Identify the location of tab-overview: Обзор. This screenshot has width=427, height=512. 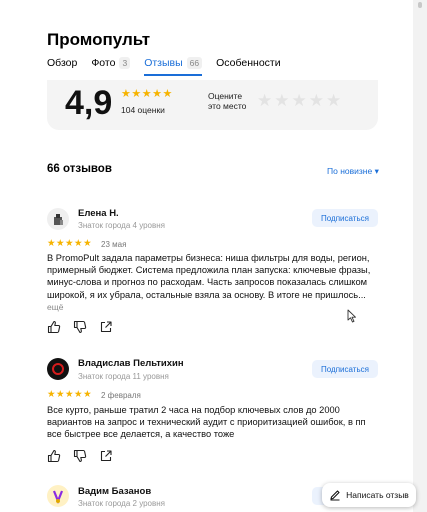
(62, 63).